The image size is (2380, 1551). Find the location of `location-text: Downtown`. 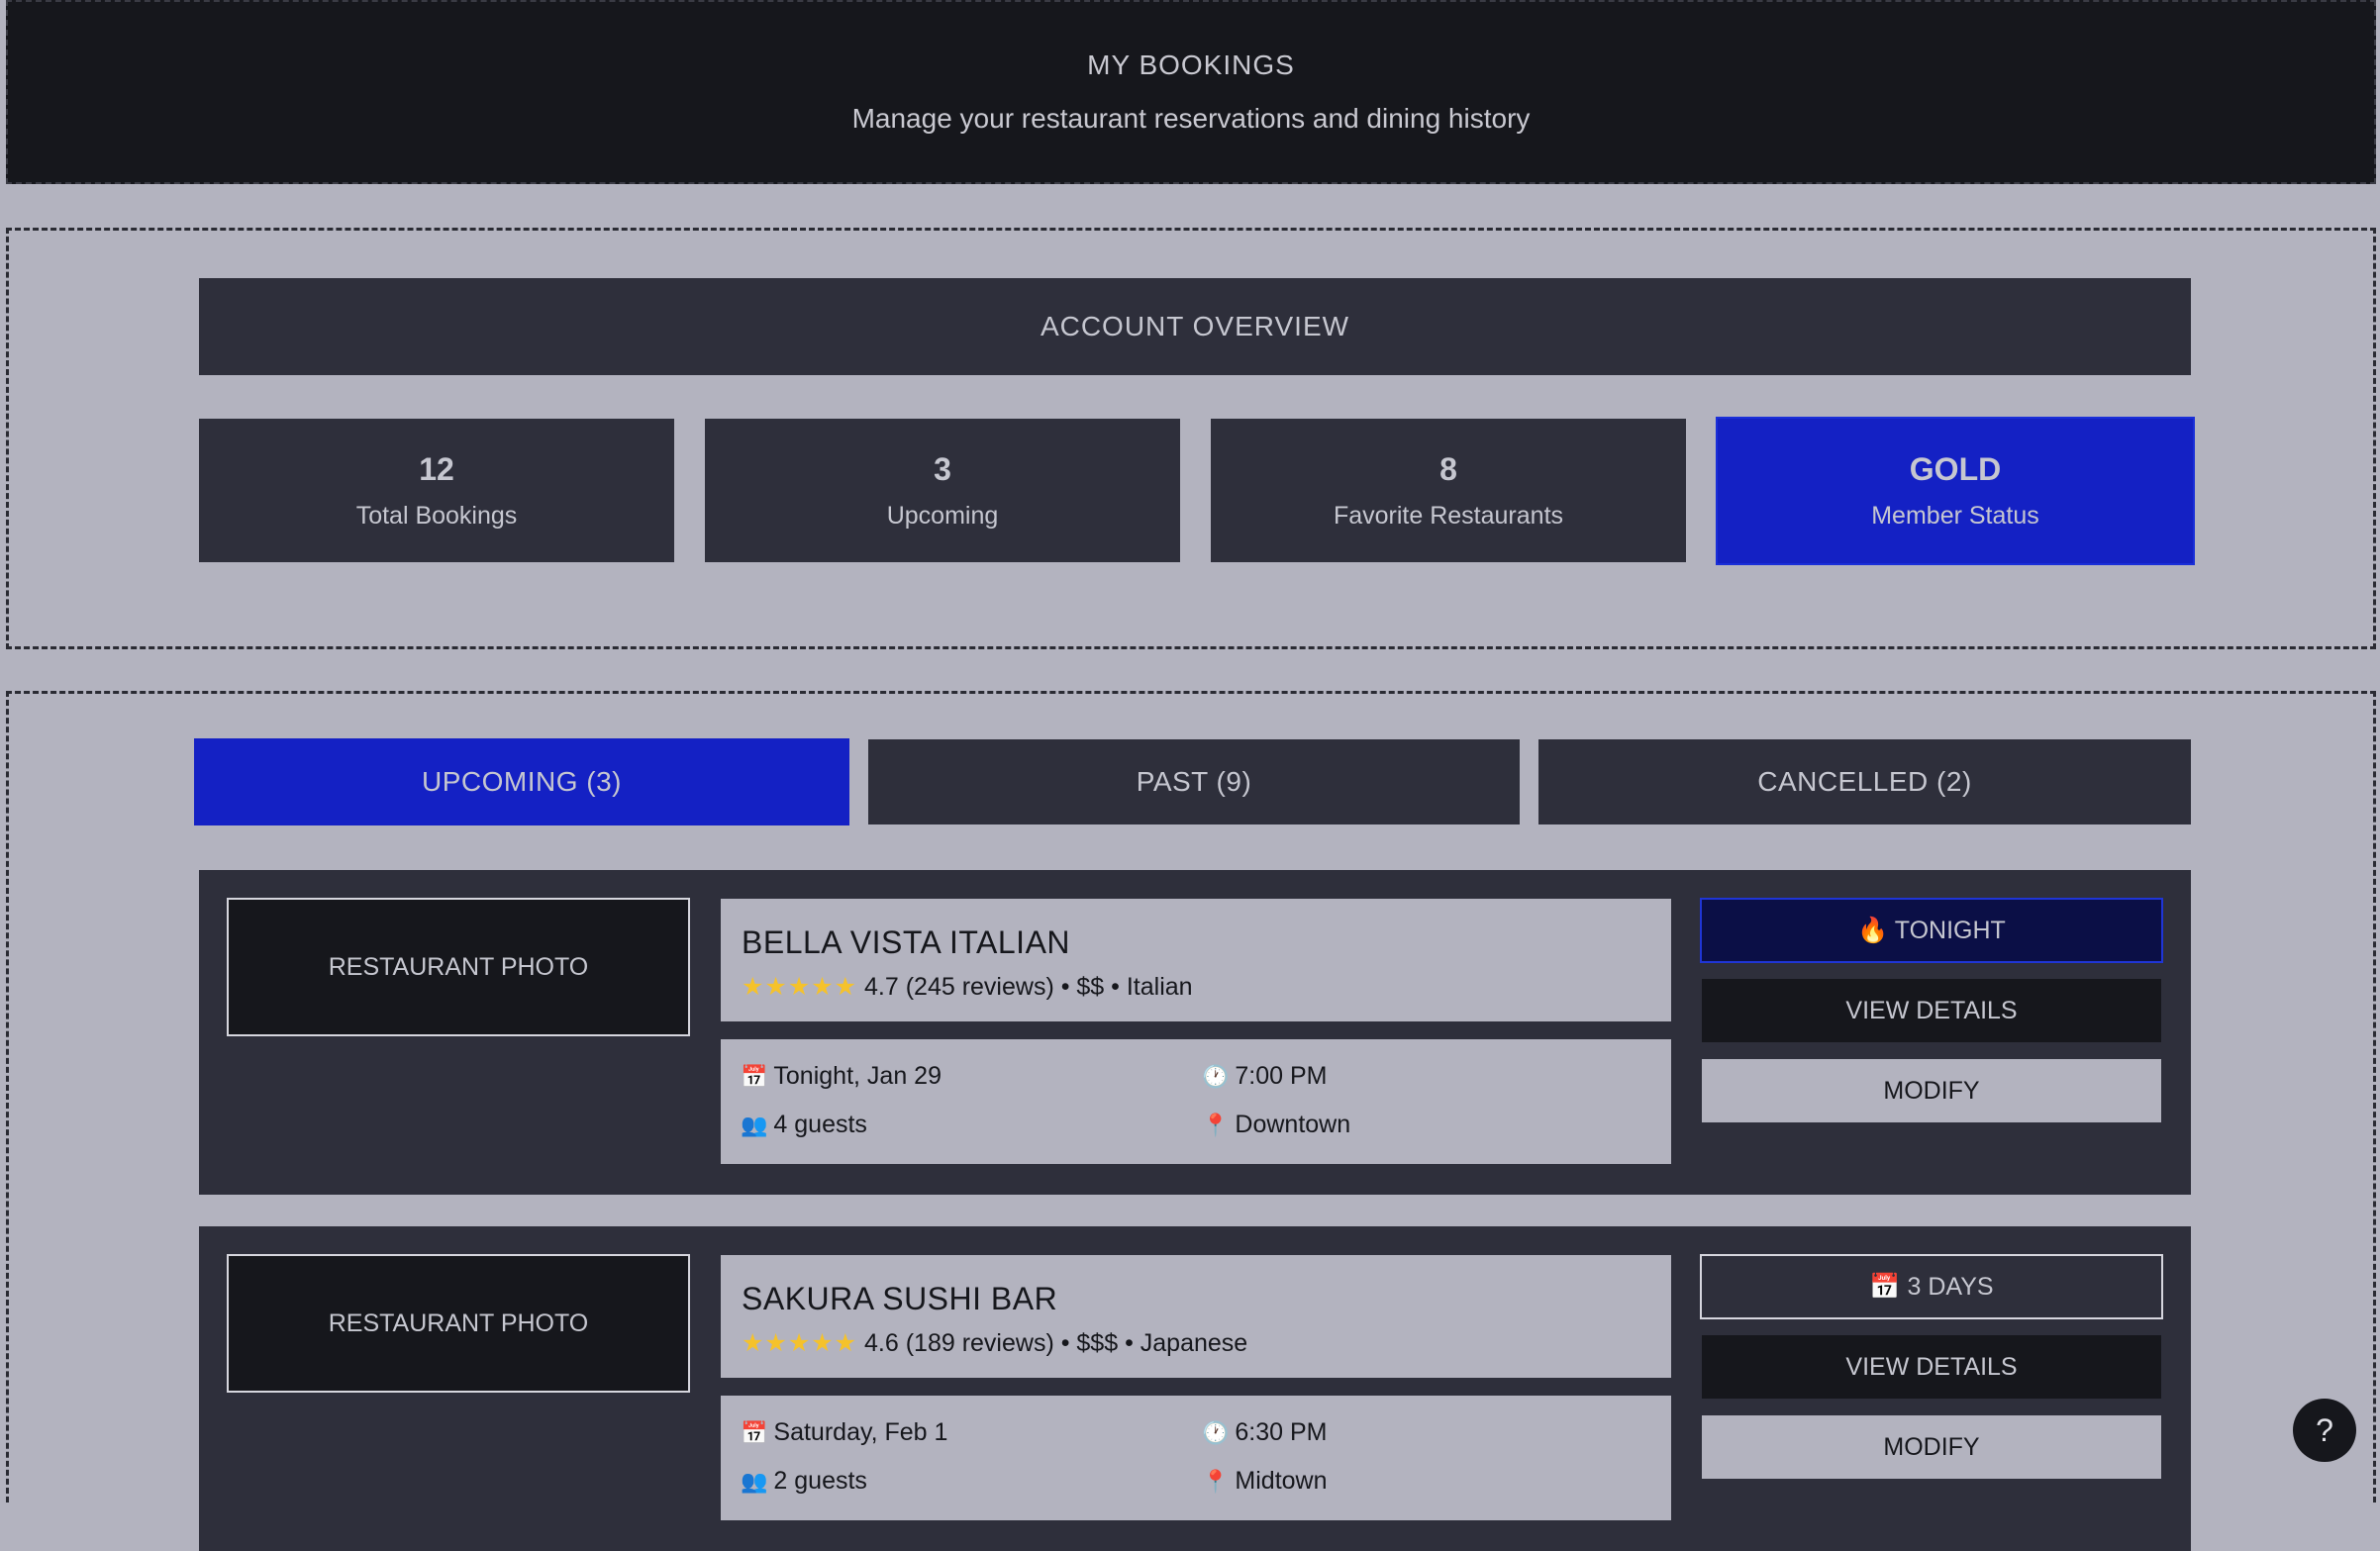

location-text: Downtown is located at coordinates (1293, 1124).